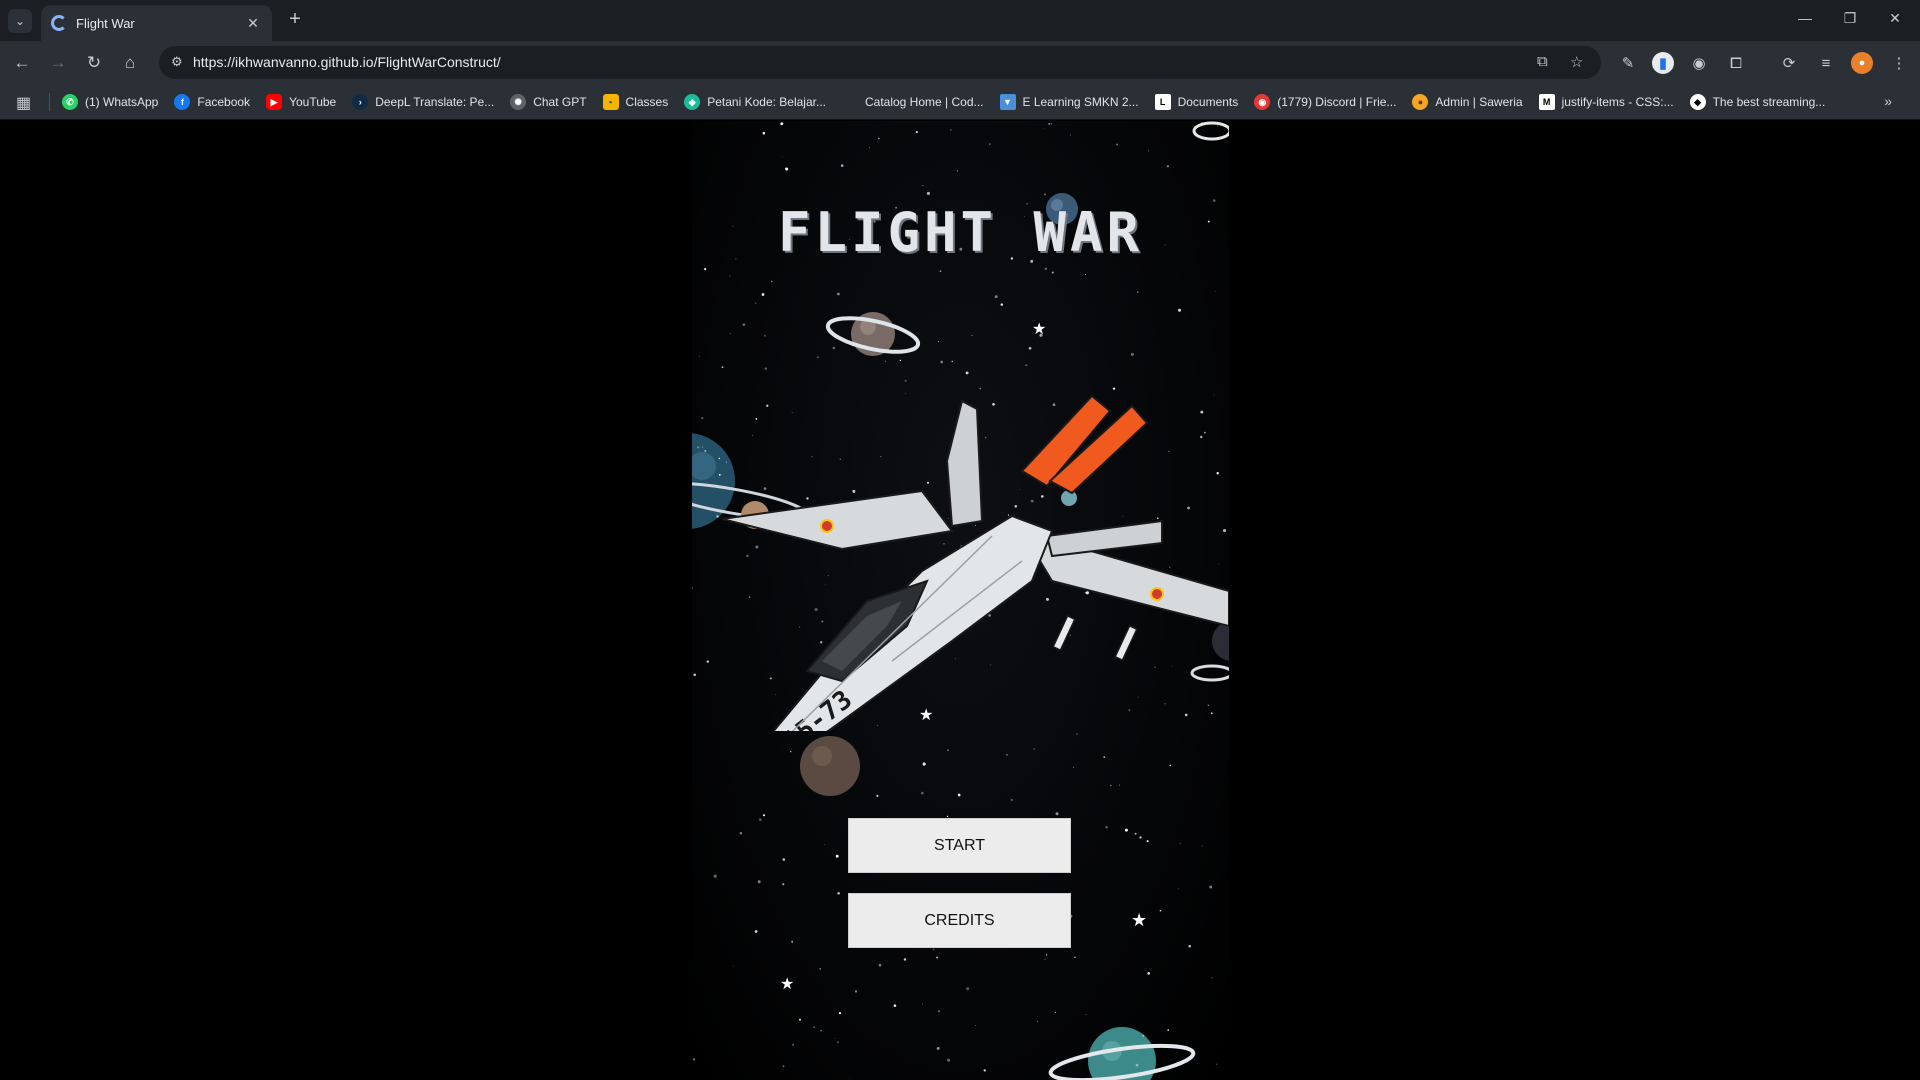  I want to click on bookmark-item: f Facebook, so click(212, 102).